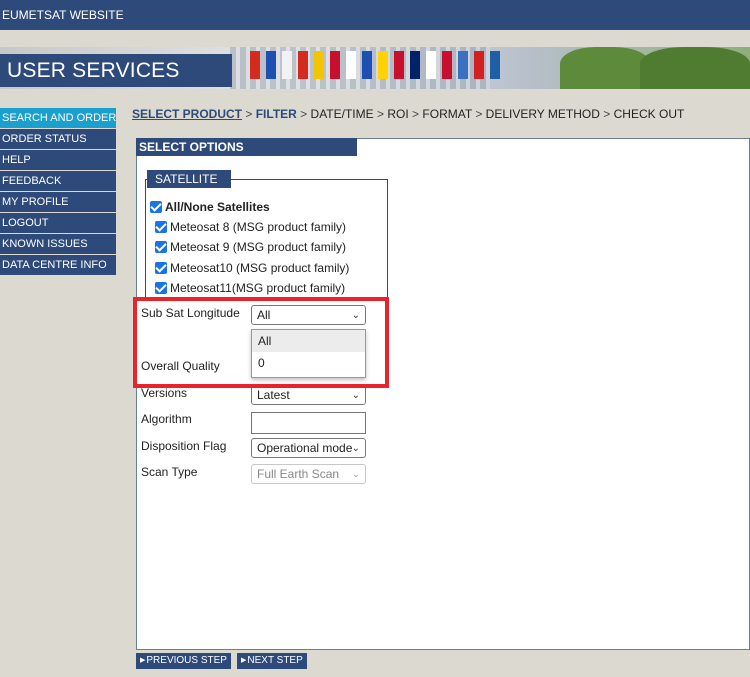 This screenshot has height=677, width=750. Describe the element at coordinates (276, 114) in the screenshot. I see `breadcrumb-filter: FILTER` at that location.